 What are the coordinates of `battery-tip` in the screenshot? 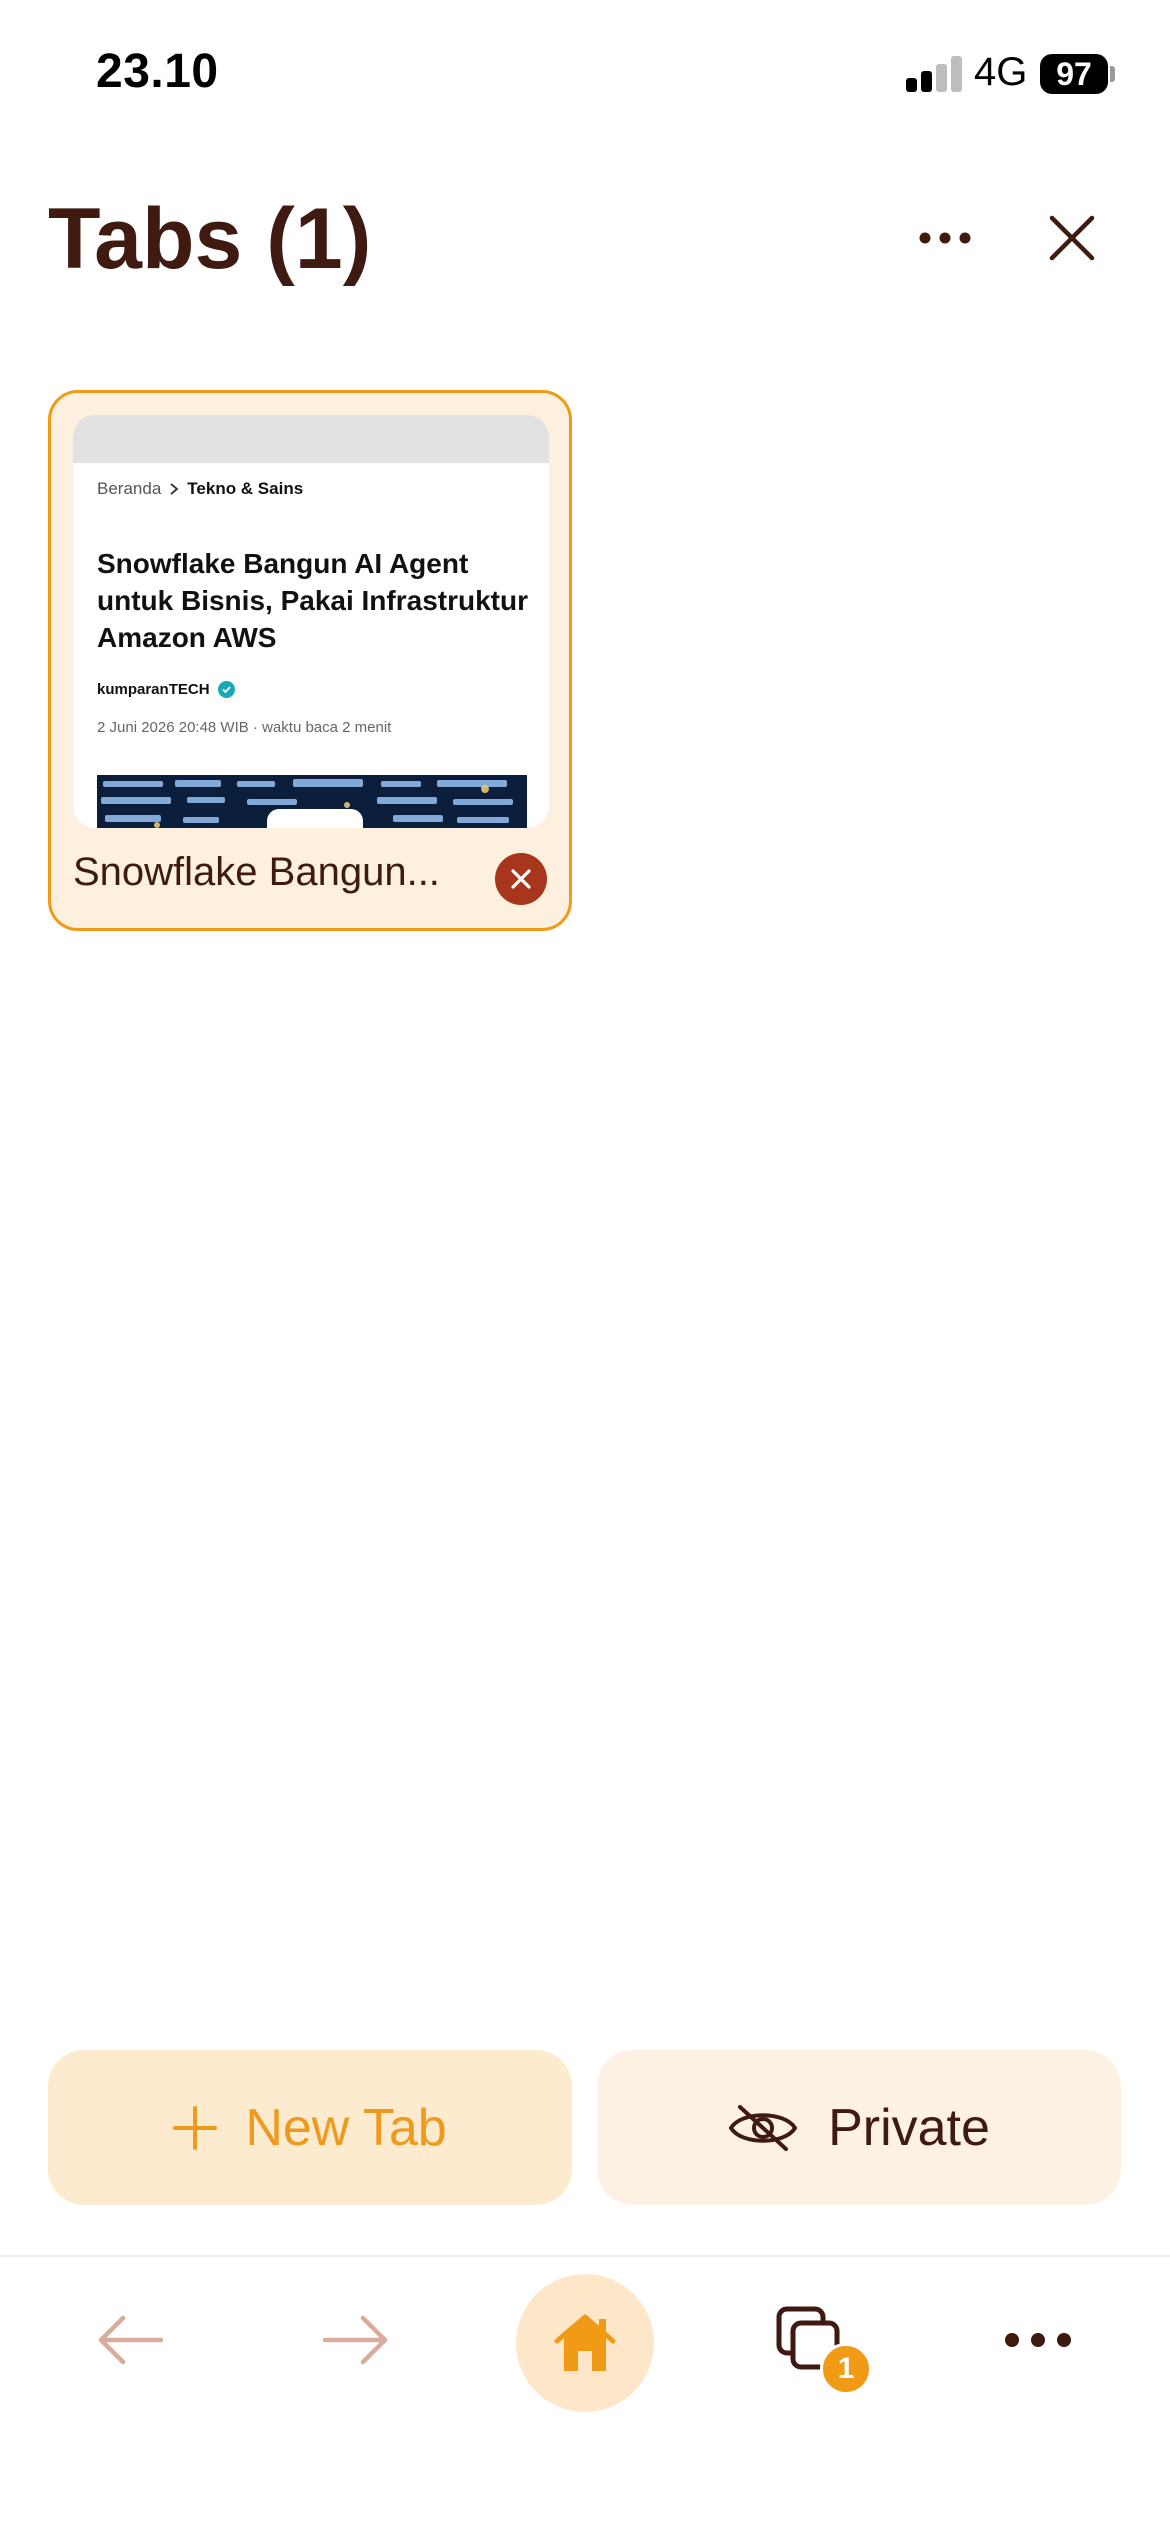 It's located at (1112, 74).